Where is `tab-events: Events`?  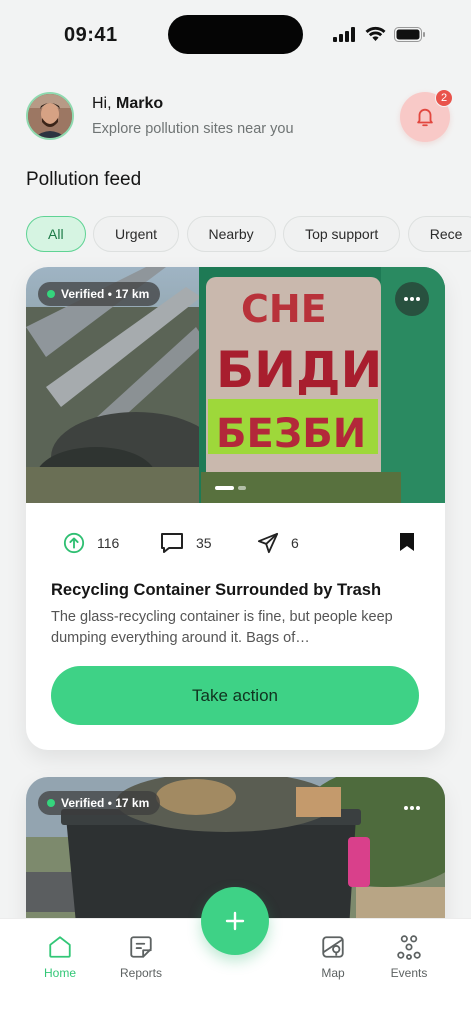
tab-events: Events is located at coordinates (409, 955).